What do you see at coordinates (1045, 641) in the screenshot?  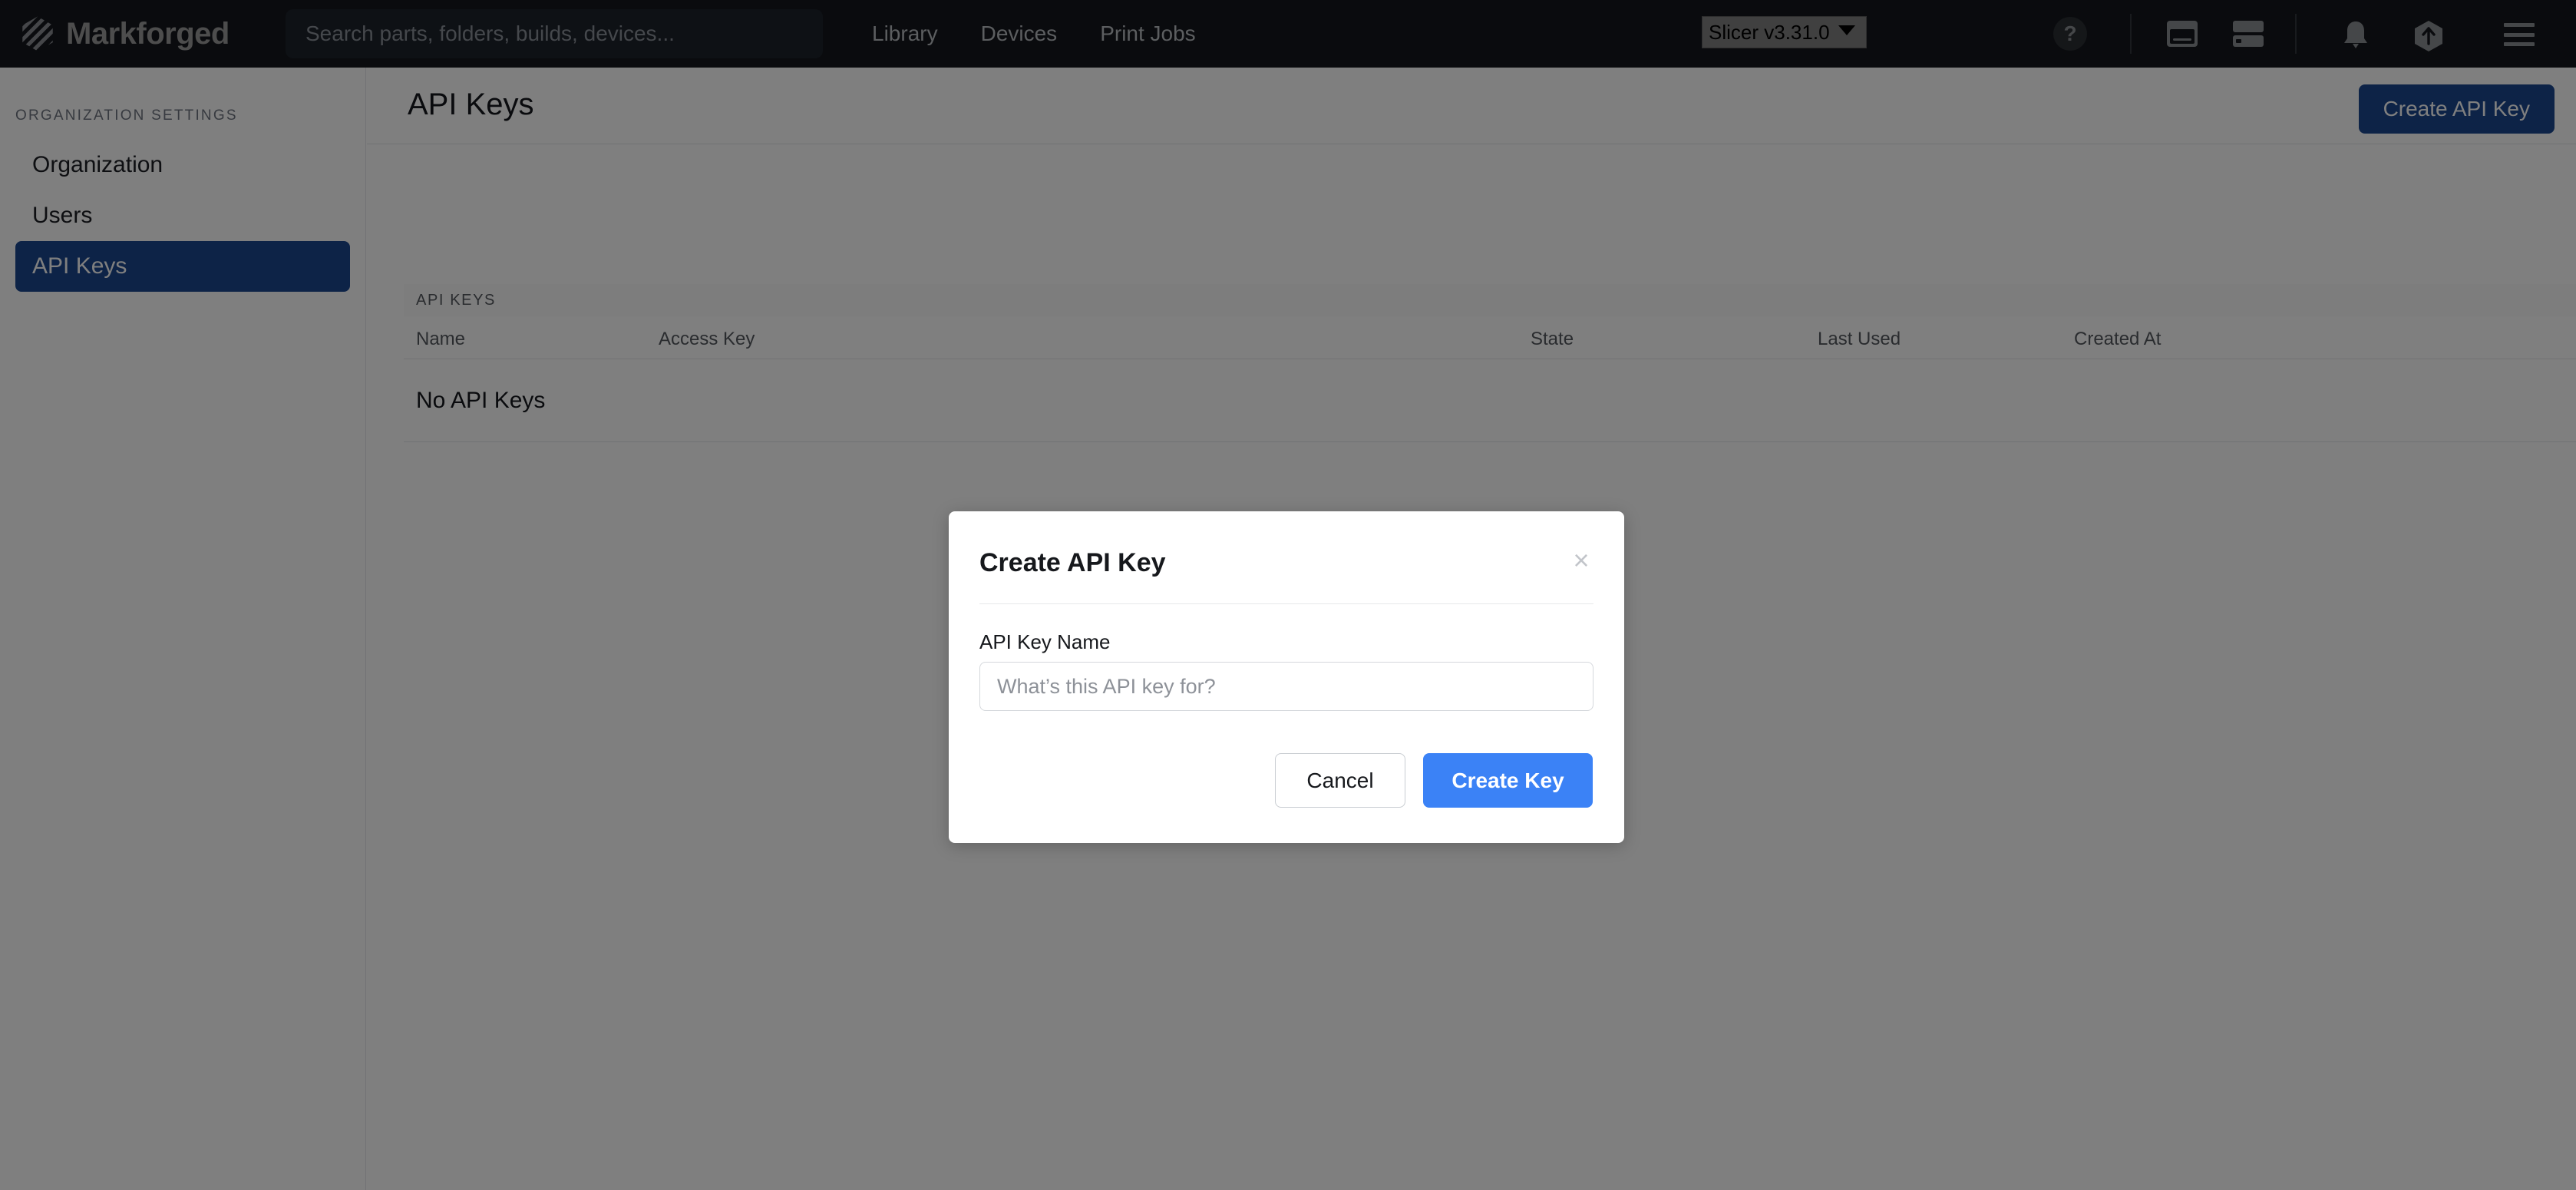 I see `api-key-name-label: API Key Name` at bounding box center [1045, 641].